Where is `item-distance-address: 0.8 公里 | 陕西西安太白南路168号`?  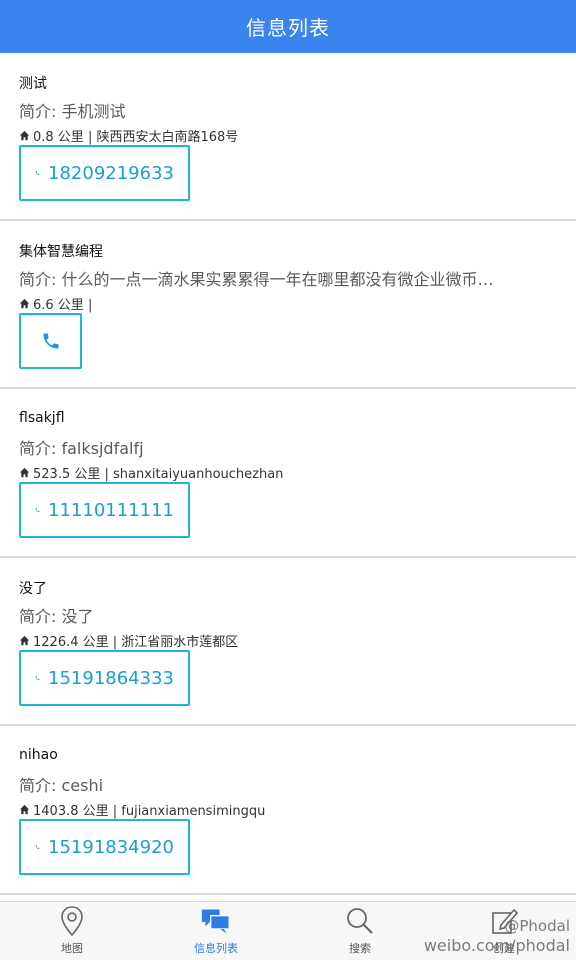
item-distance-address: 0.8 公里 | 陕西西安太白南路168号 is located at coordinates (128, 135).